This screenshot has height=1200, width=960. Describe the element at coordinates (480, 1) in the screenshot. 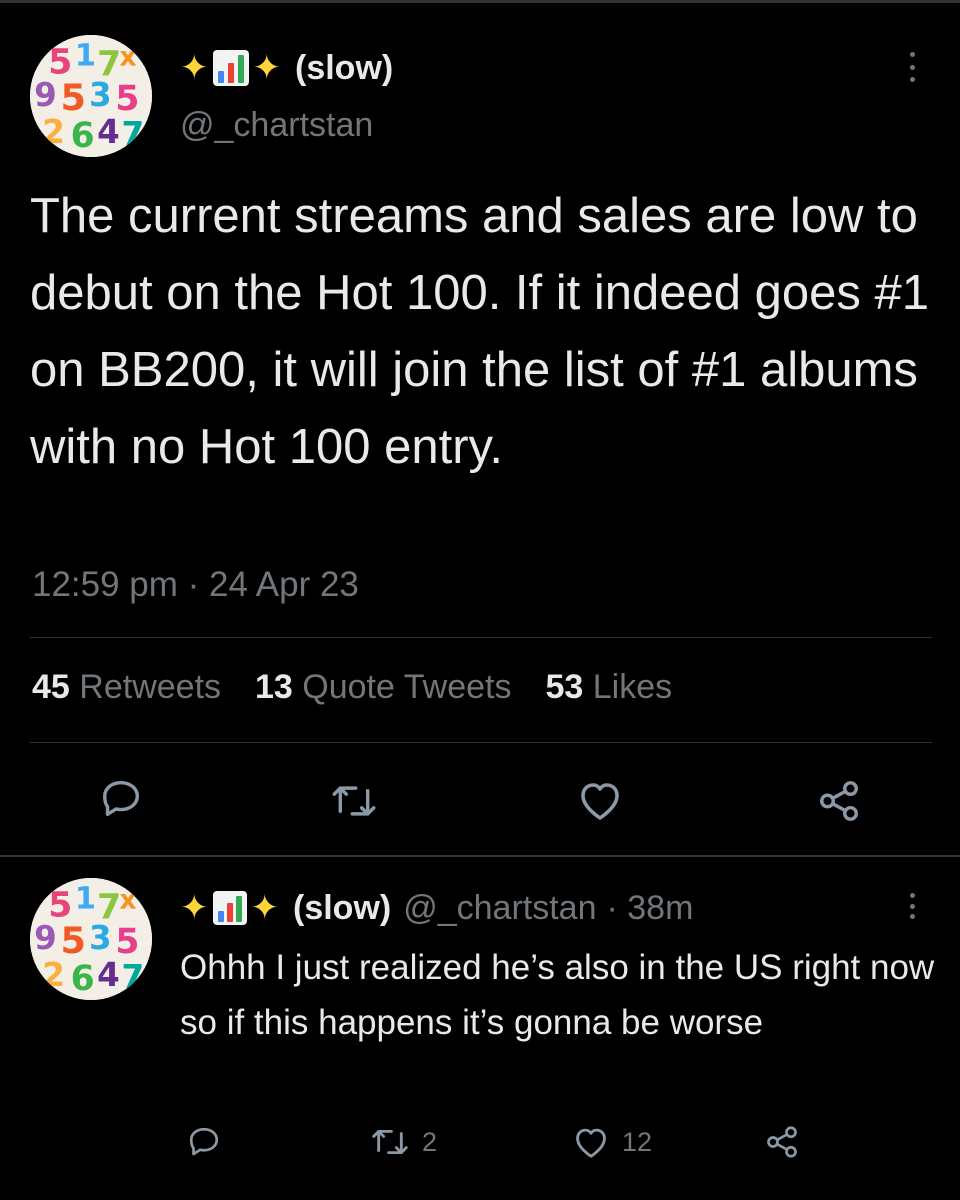

I see `top-border` at that location.